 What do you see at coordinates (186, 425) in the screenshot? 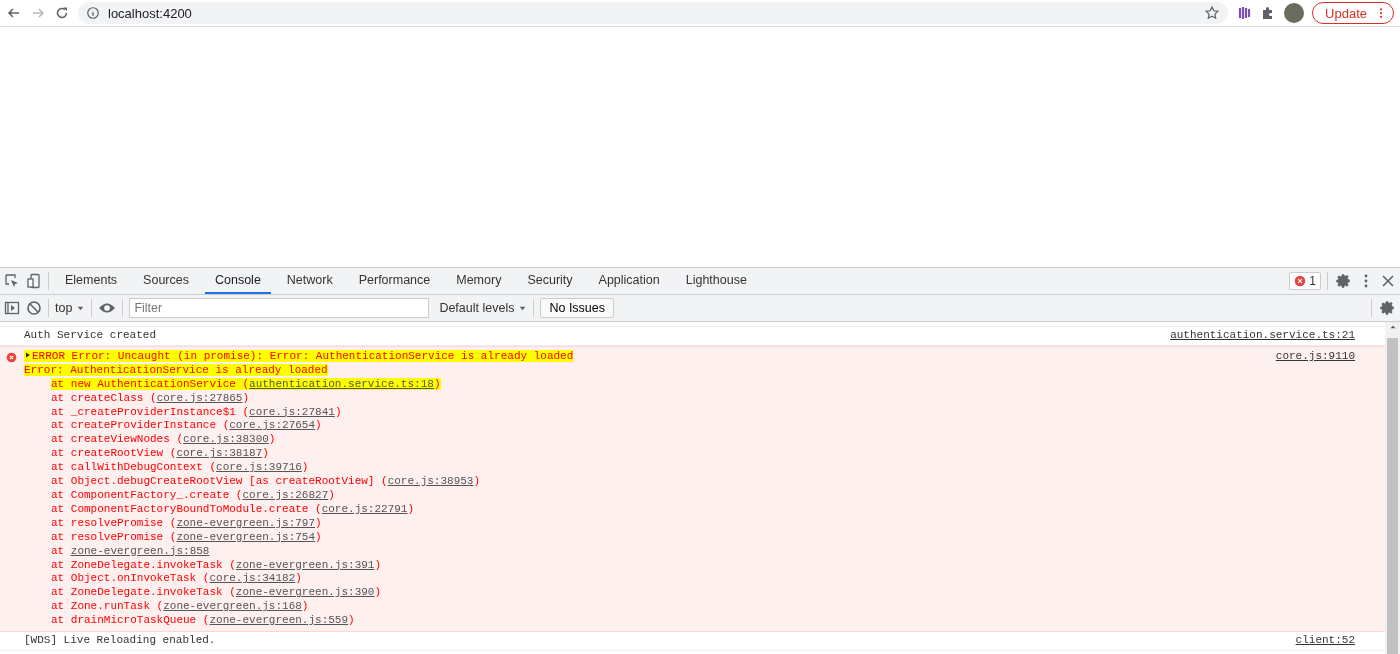
I see `stack-frame: at createProviderInstance (core.js:27654)` at bounding box center [186, 425].